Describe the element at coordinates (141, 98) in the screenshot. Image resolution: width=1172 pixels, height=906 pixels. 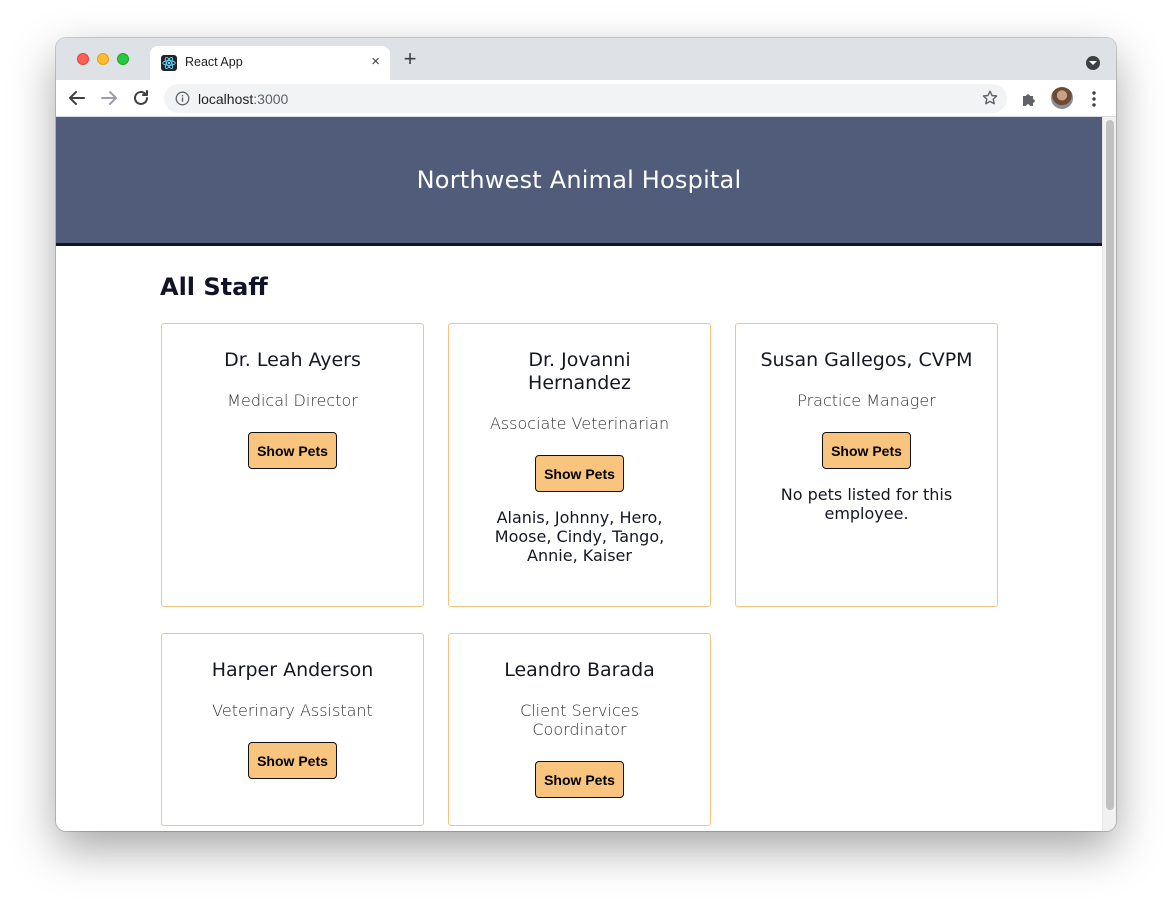
I see `reload-icon` at that location.